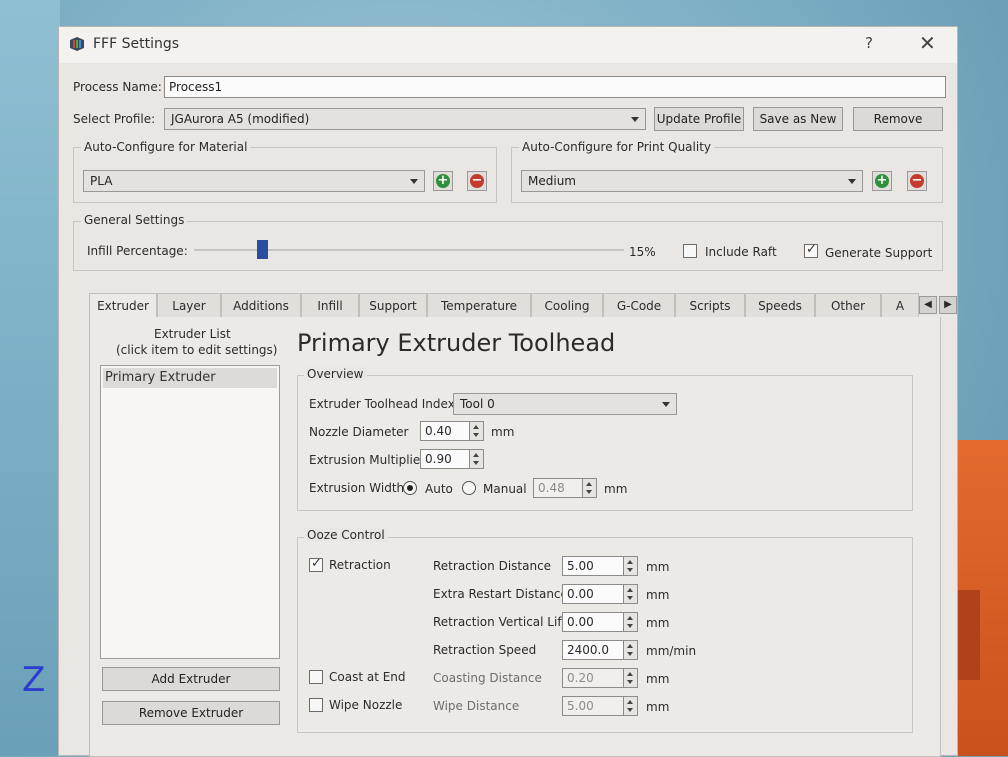 This screenshot has width=1008, height=757. I want to click on tab-layer: Layer, so click(189, 305).